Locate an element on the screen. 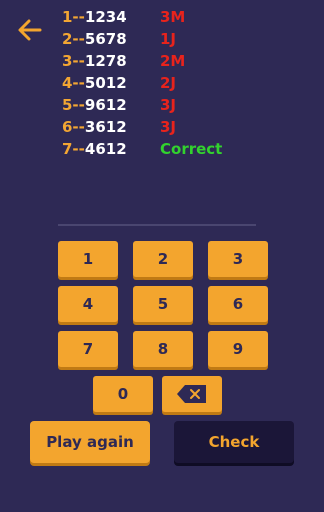 This screenshot has height=512, width=324. key-6: 6 is located at coordinates (238, 304).